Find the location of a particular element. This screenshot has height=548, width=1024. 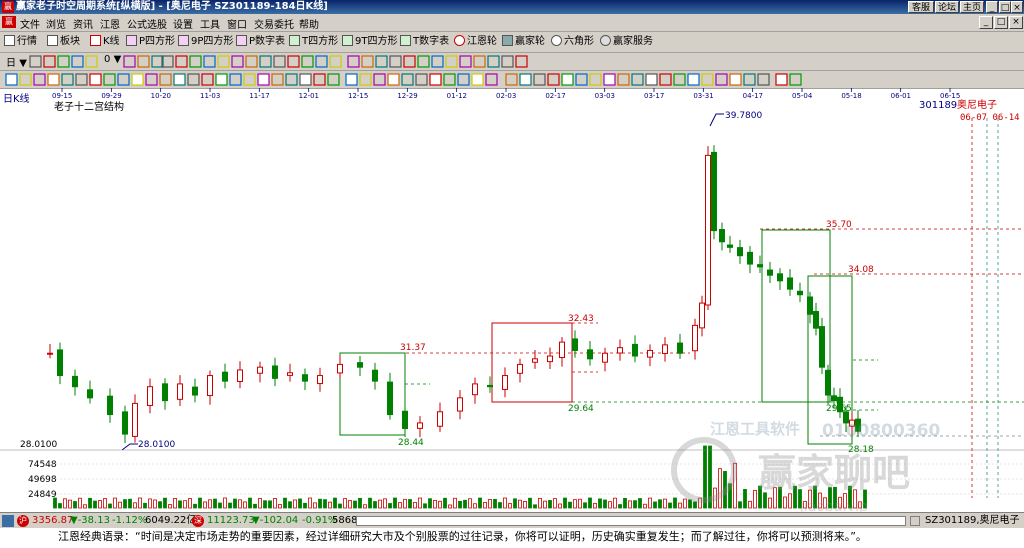

service-link: 客服 is located at coordinates (921, 7).